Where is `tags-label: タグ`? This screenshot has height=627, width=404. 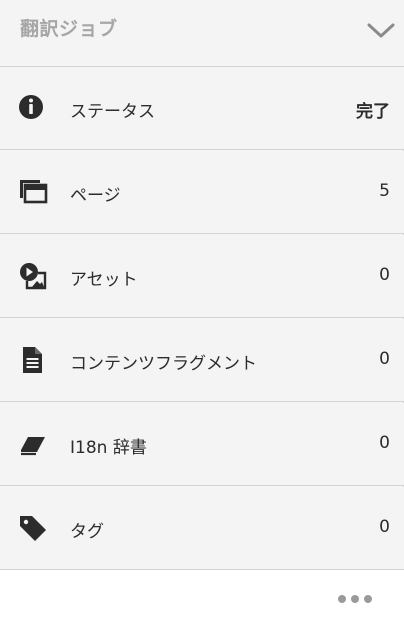 tags-label: タグ is located at coordinates (87, 532).